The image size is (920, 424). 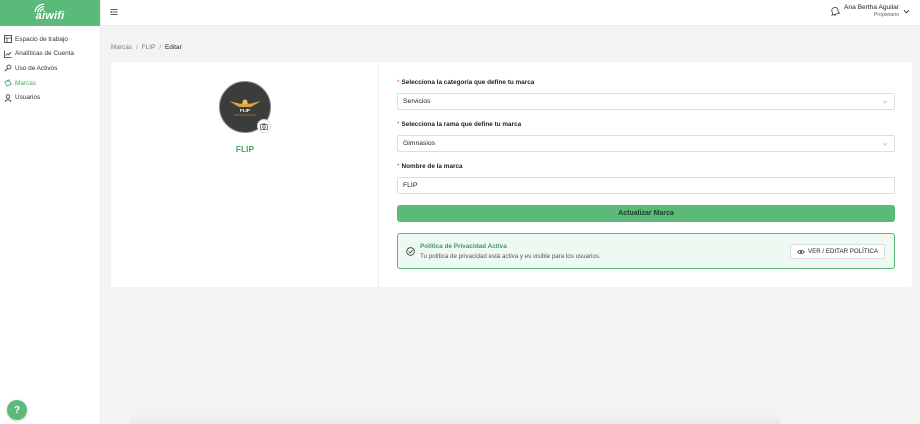 I want to click on breadcrumb: Marcas / FLIP / Editar, so click(x=146, y=47).